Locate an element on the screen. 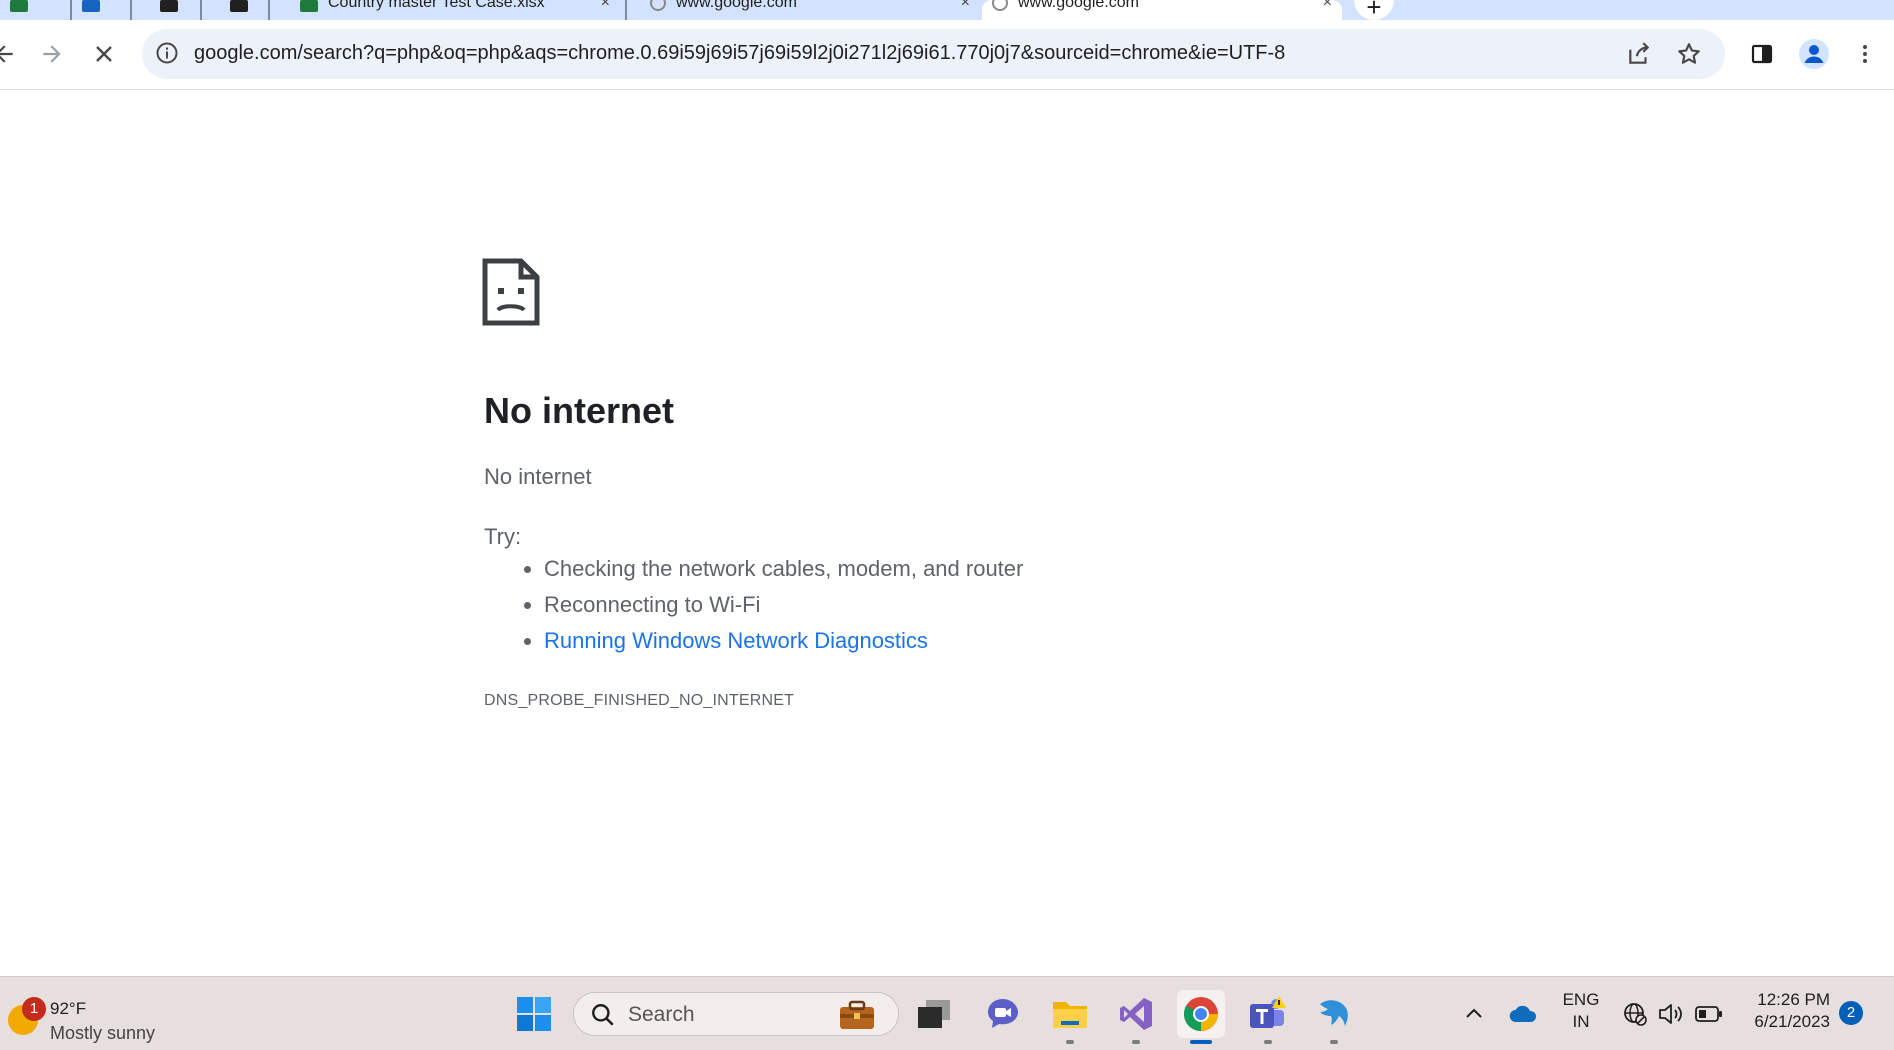  battery-icon is located at coordinates (1708, 1013).